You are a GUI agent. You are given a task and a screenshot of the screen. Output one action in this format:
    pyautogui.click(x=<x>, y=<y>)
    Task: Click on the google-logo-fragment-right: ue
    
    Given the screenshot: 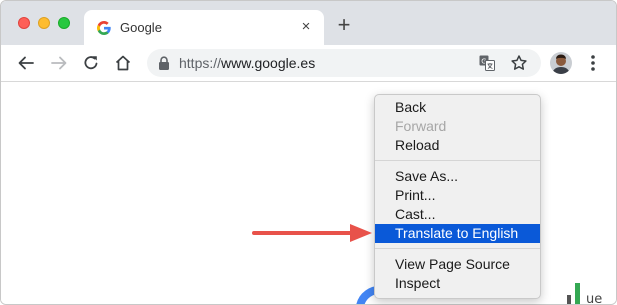 What is the action you would take?
    pyautogui.click(x=584, y=294)
    